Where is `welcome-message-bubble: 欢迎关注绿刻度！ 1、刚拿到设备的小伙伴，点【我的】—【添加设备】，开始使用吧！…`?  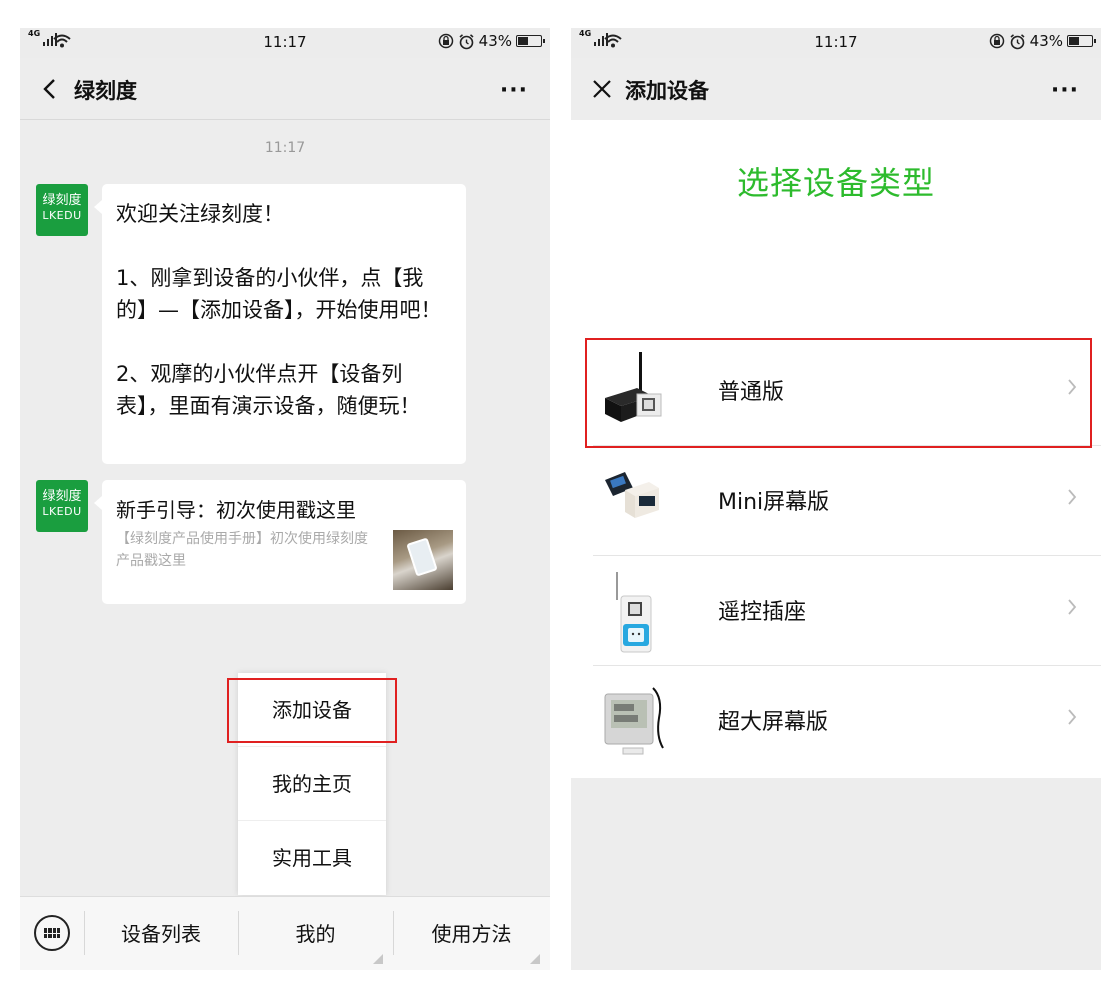
welcome-message-bubble: 欢迎关注绿刻度！ 1、刚拿到设备的小伙伴，点【我的】—【添加设备】，开始使用吧！… is located at coordinates (280, 324).